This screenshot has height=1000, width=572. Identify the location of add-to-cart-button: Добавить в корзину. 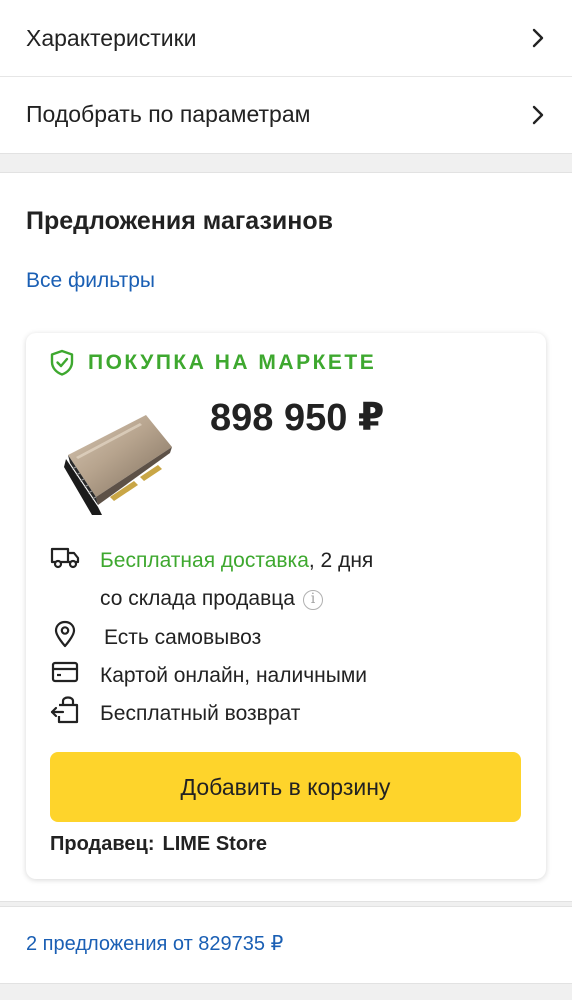
(285, 787).